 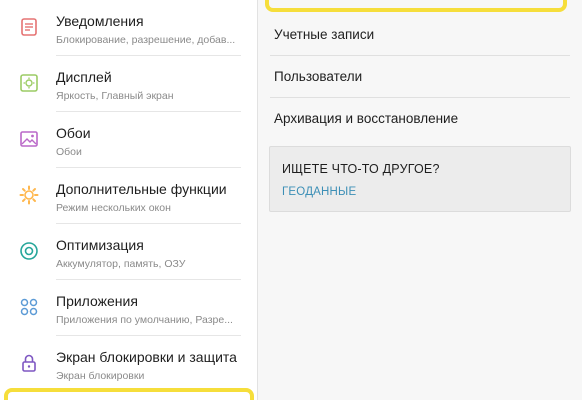 I want to click on menu-item-title: Дисплей, so click(x=84, y=77).